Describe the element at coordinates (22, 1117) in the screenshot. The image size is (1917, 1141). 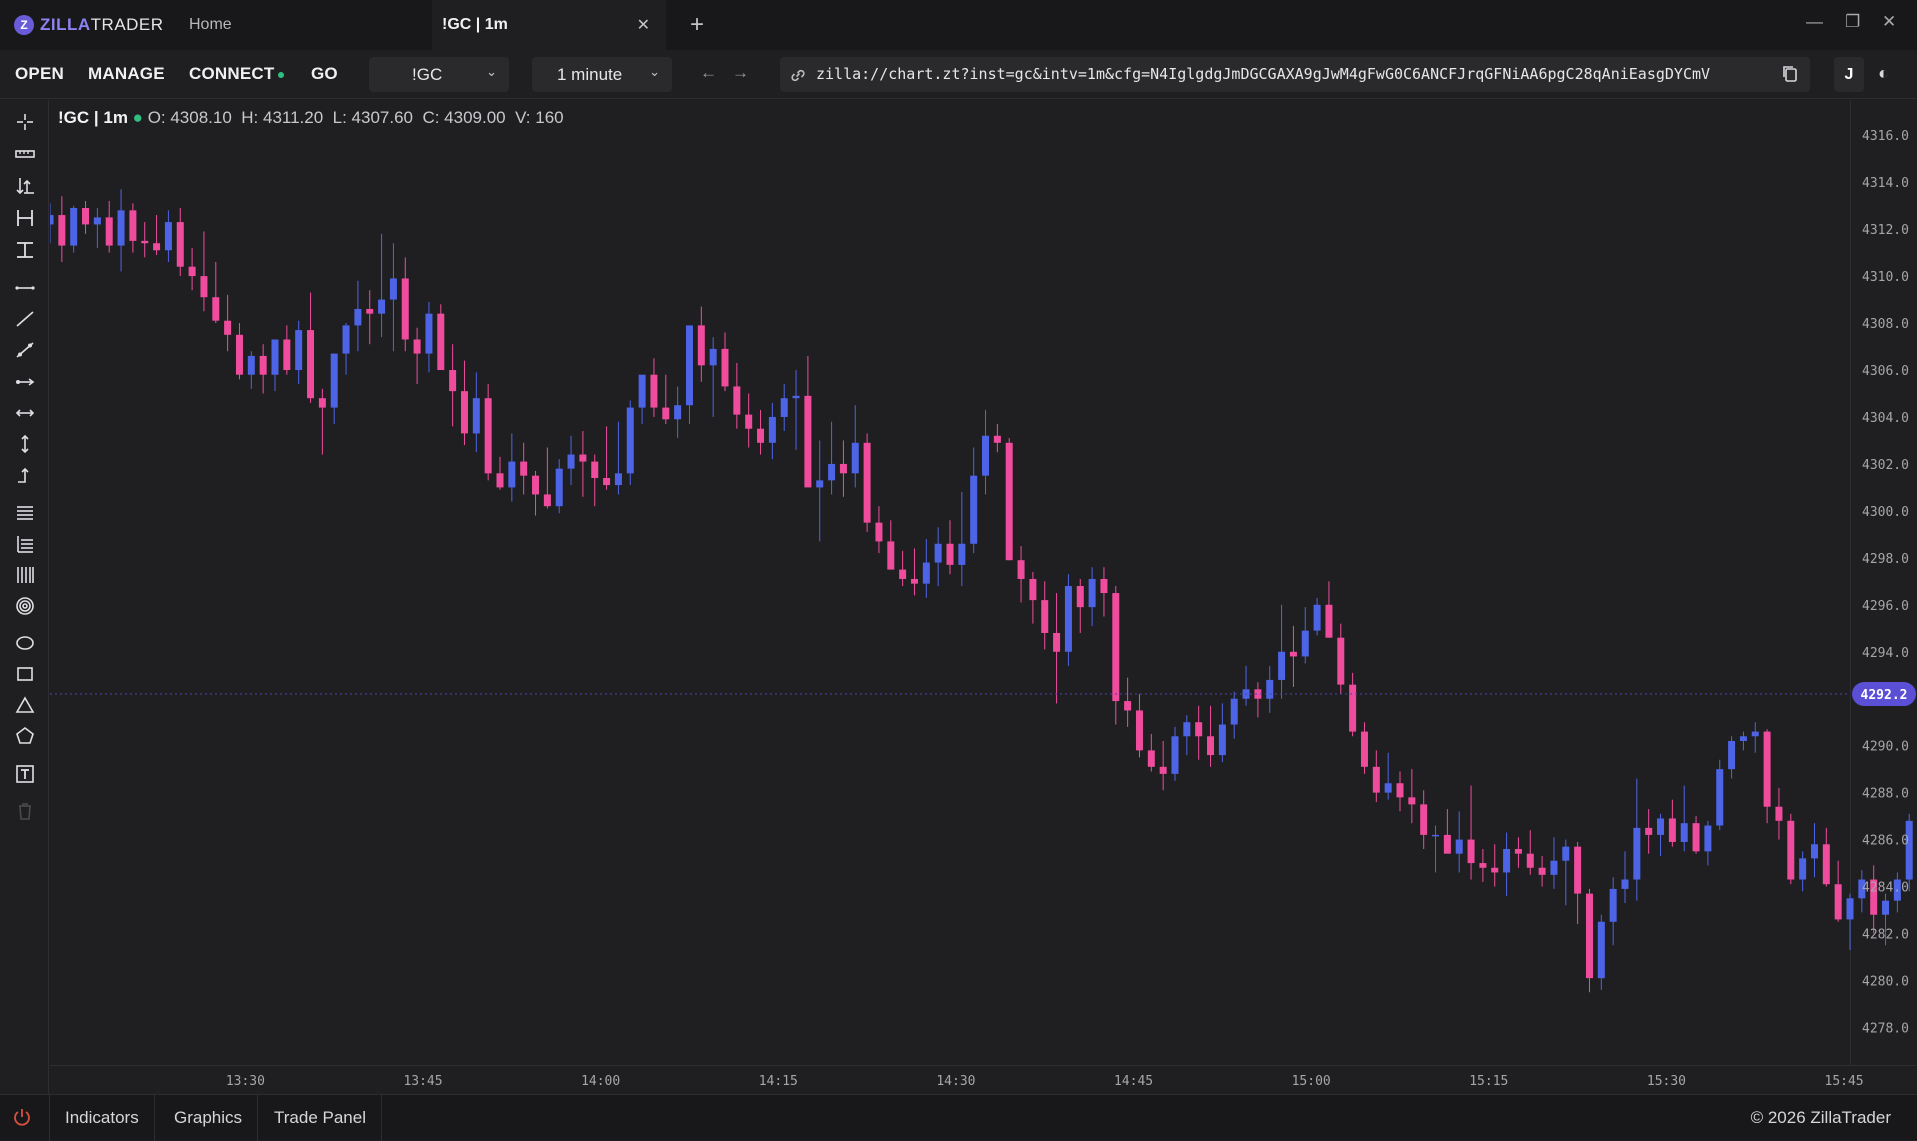
I see `power-icon` at that location.